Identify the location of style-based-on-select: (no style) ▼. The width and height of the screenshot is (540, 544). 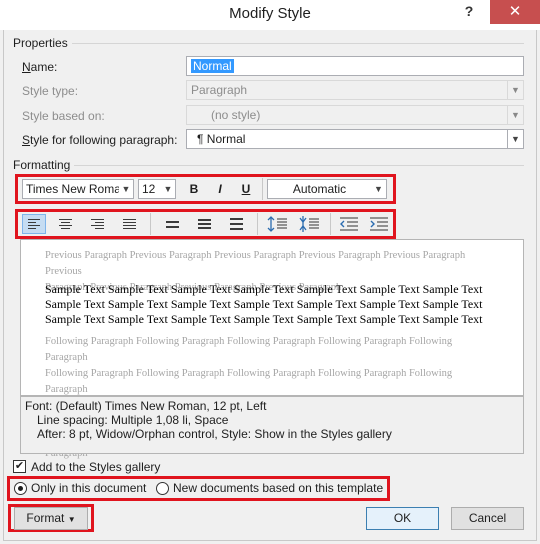
(355, 115).